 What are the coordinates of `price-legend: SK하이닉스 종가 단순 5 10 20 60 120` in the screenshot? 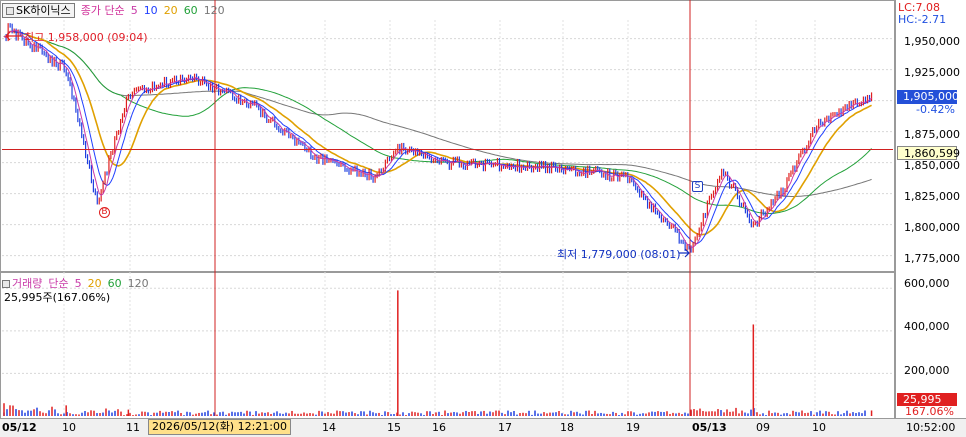 It's located at (113, 10).